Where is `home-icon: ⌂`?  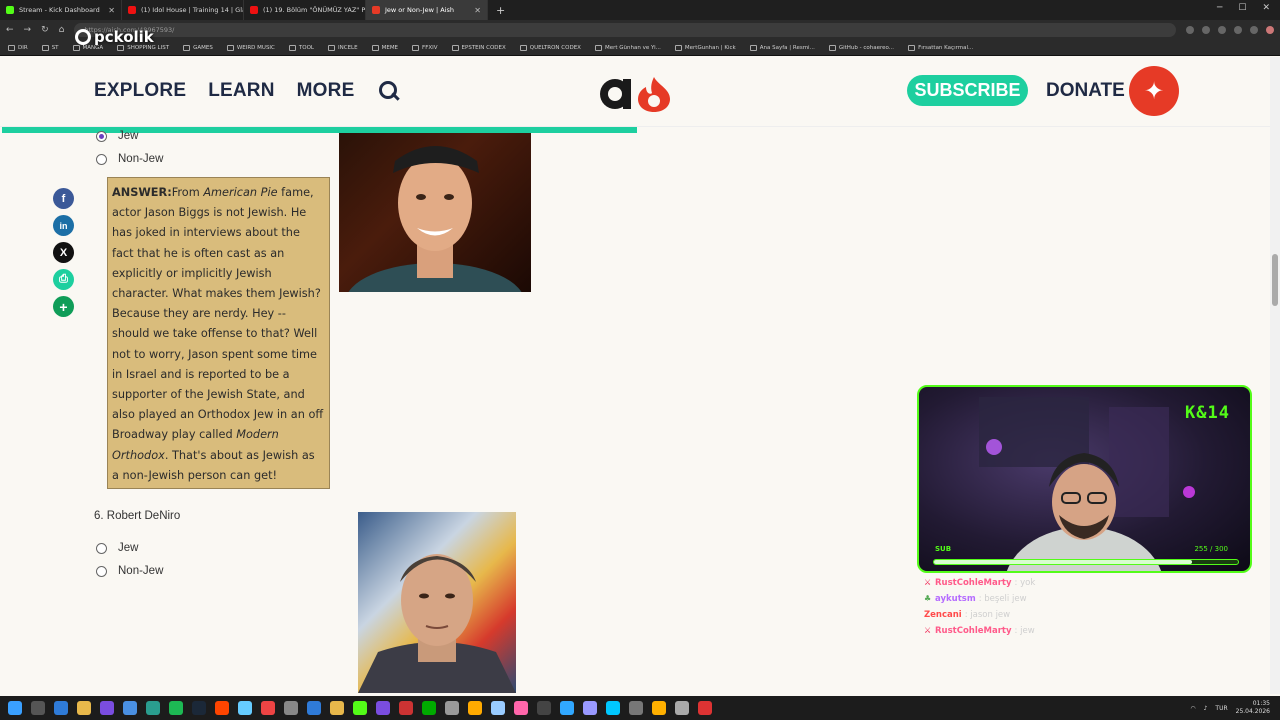 home-icon: ⌂ is located at coordinates (62, 30).